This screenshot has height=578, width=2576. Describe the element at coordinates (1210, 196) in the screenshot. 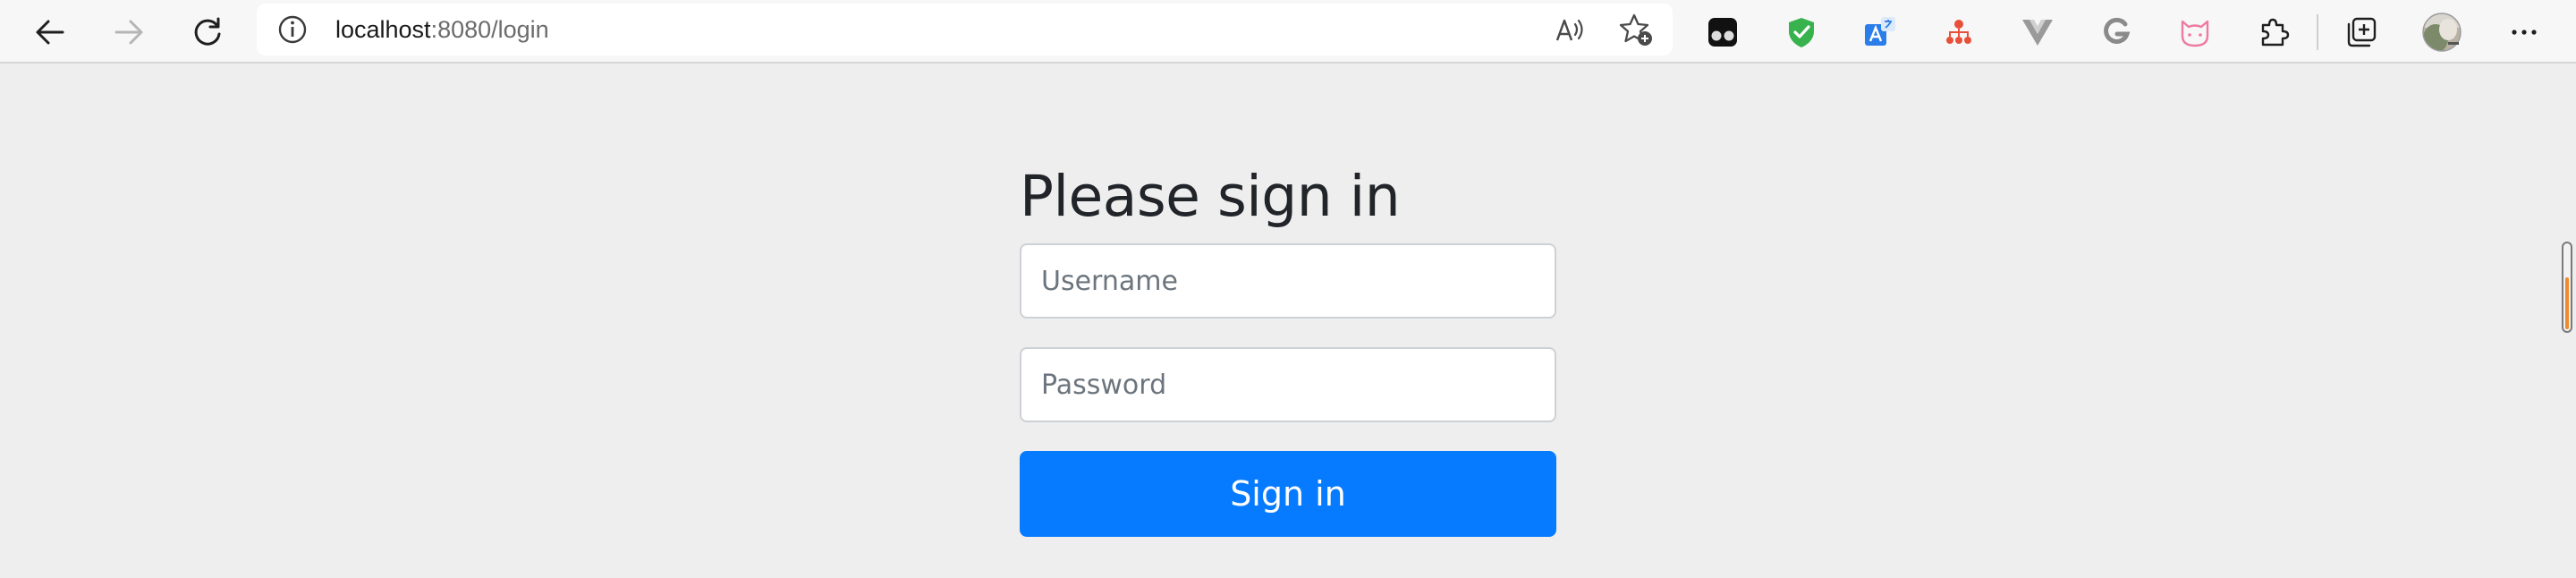

I see `page-title: Please sign in` at that location.